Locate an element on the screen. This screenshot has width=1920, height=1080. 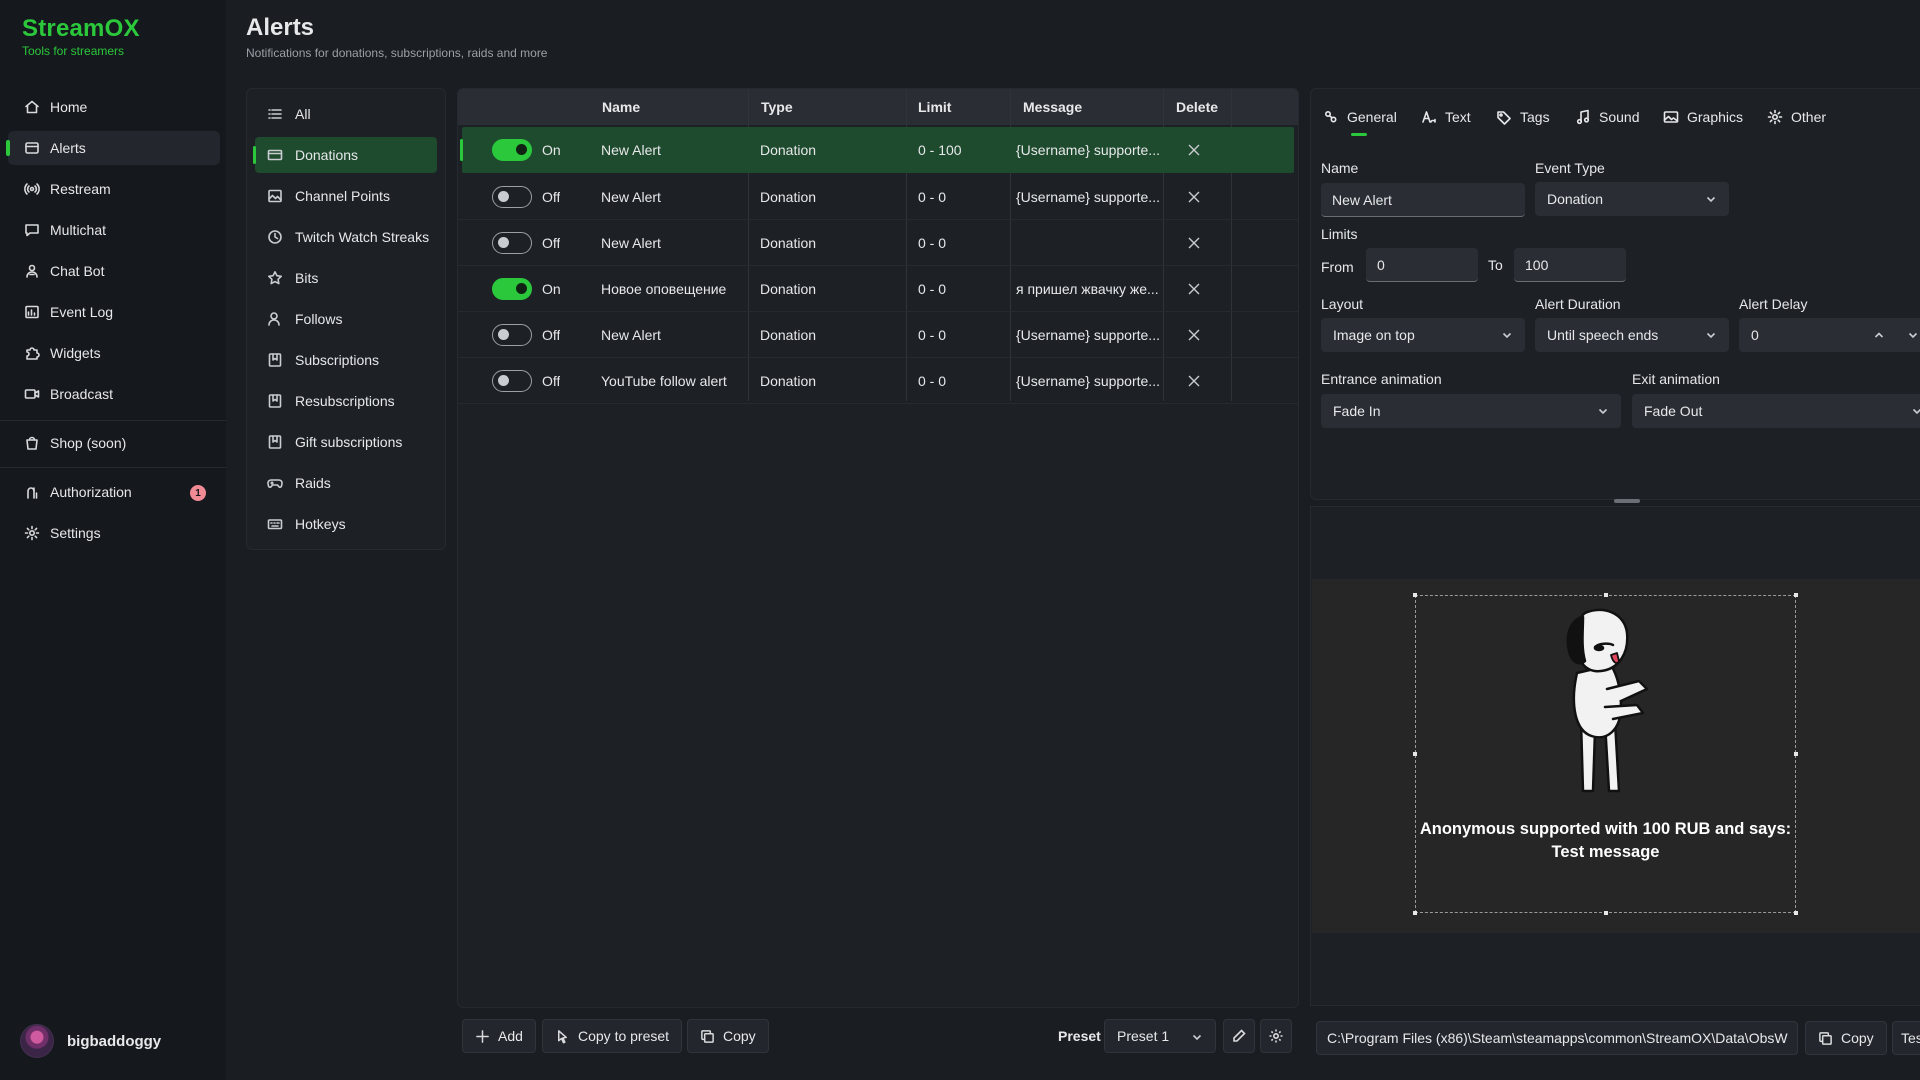
category-all: All is located at coordinates (346, 114).